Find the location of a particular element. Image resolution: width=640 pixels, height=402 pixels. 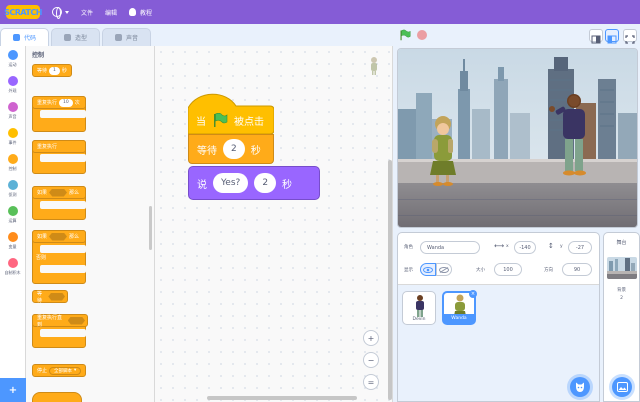

small-stage-icon is located at coordinates (596, 39).